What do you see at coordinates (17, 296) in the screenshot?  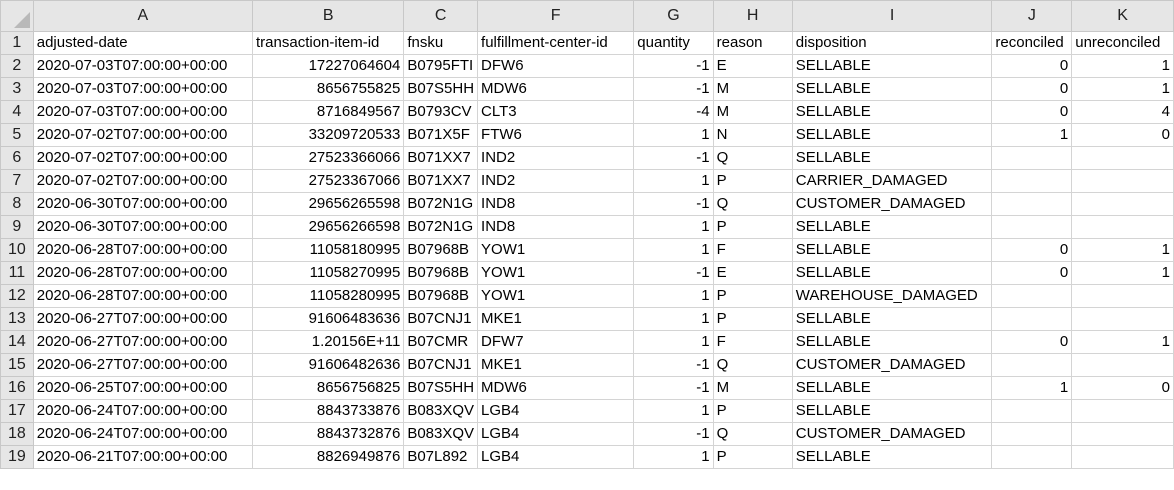 I see `row-header: 12` at bounding box center [17, 296].